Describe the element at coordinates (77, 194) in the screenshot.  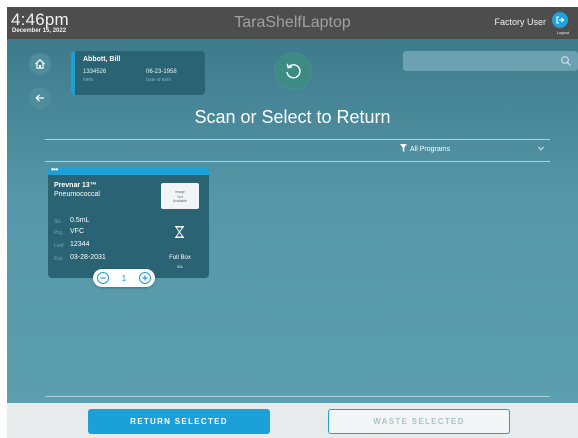
I see `product-subtitle: Pneumococcal` at that location.